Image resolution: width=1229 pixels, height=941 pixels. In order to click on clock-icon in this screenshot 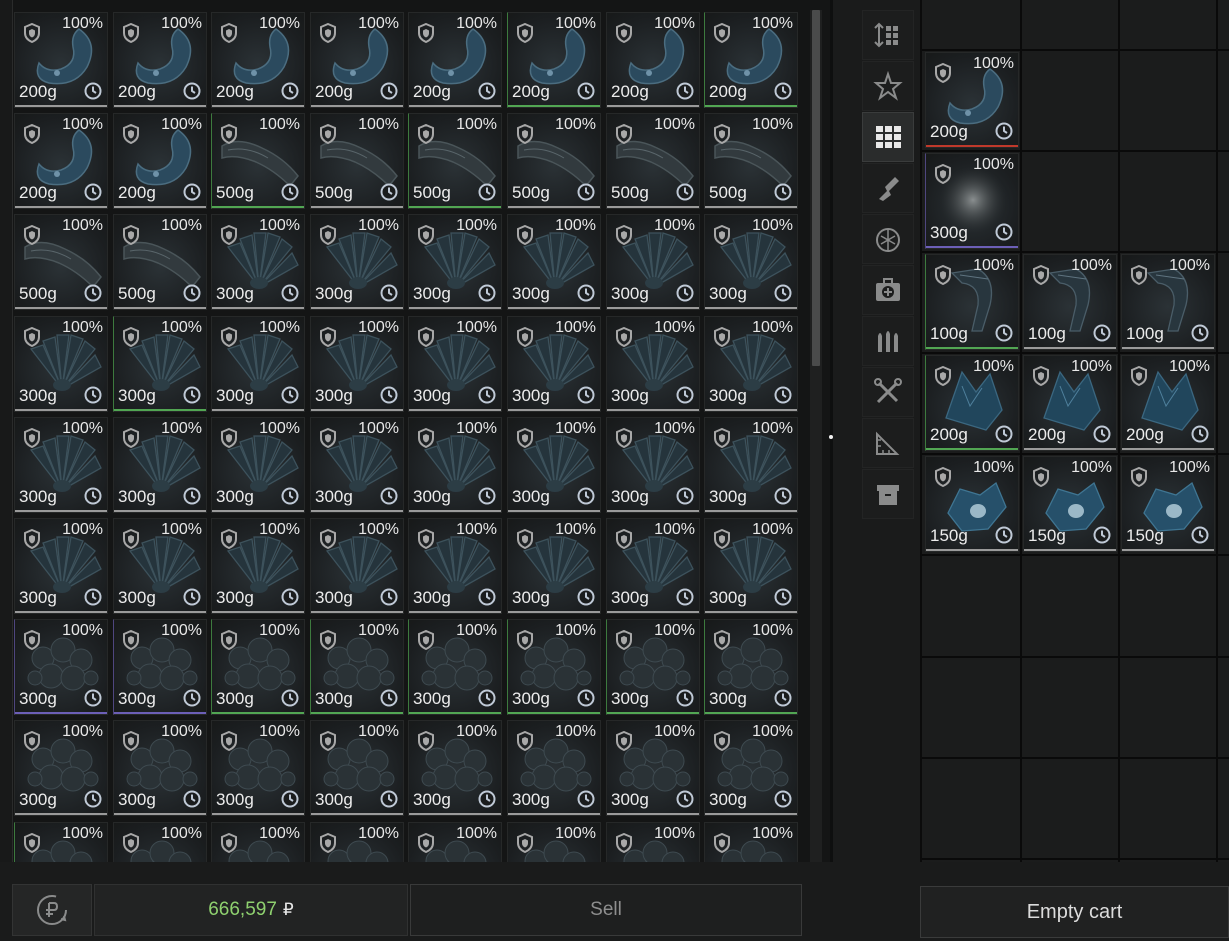, I will do `click(586, 91)`.